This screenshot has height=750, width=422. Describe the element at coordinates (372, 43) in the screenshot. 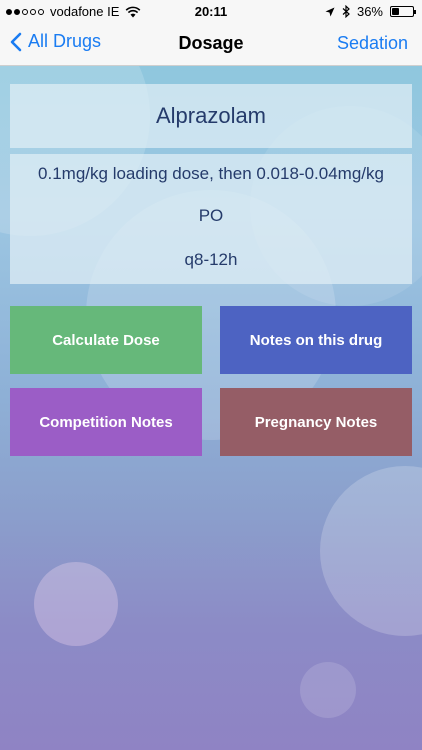

I see `sedation-button: Sedation` at that location.